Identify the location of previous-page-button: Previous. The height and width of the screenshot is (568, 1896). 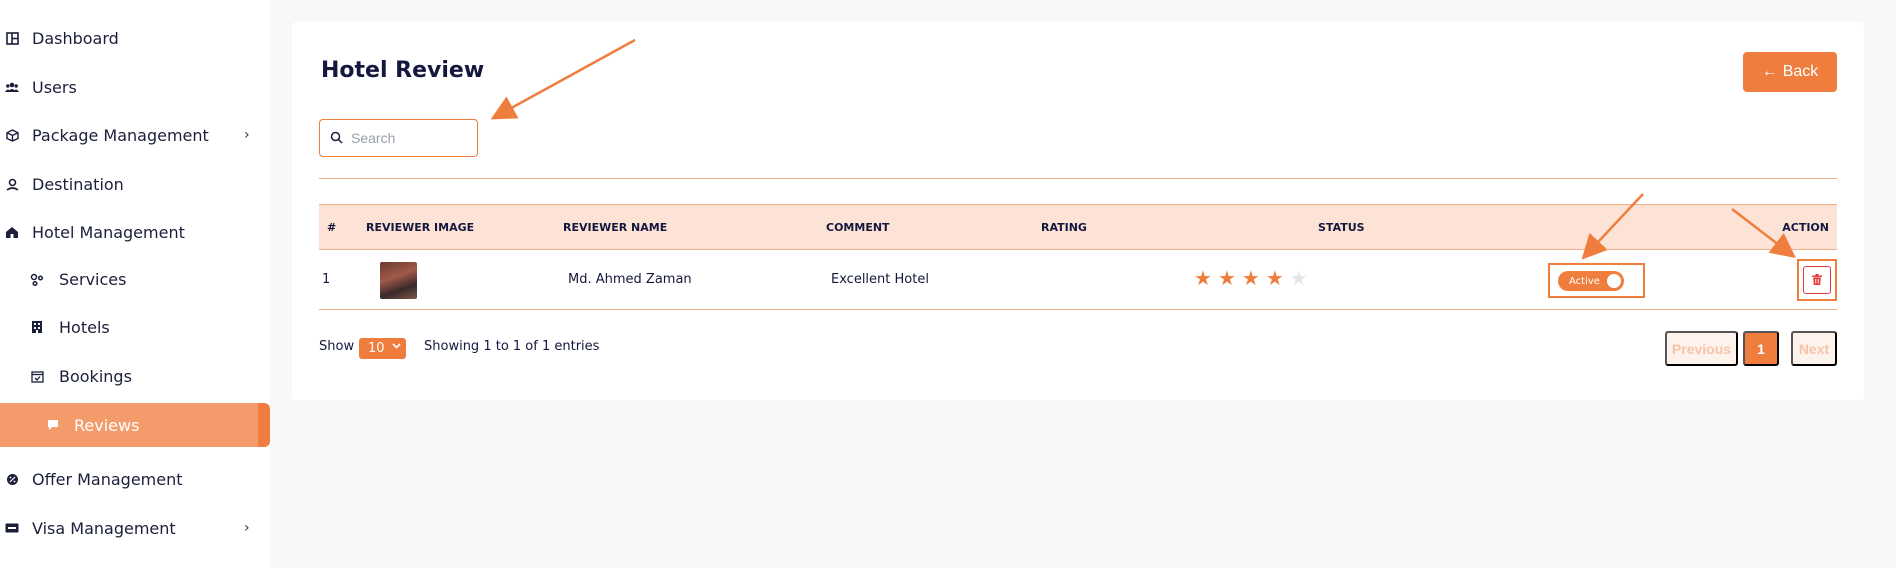
(1701, 348).